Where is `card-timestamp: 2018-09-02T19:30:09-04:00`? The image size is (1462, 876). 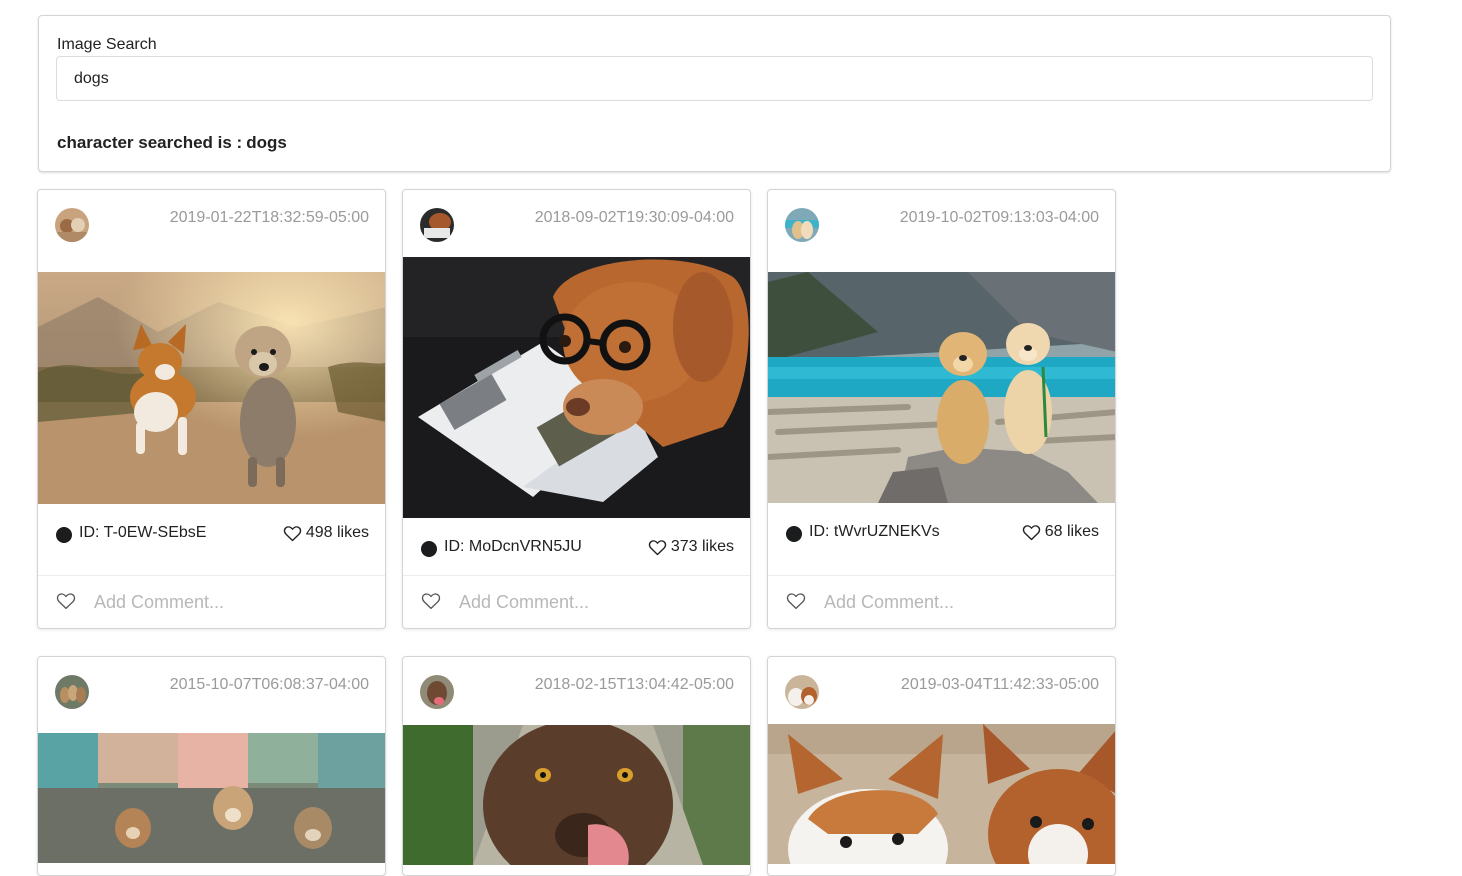 card-timestamp: 2018-09-02T19:30:09-04:00 is located at coordinates (634, 217).